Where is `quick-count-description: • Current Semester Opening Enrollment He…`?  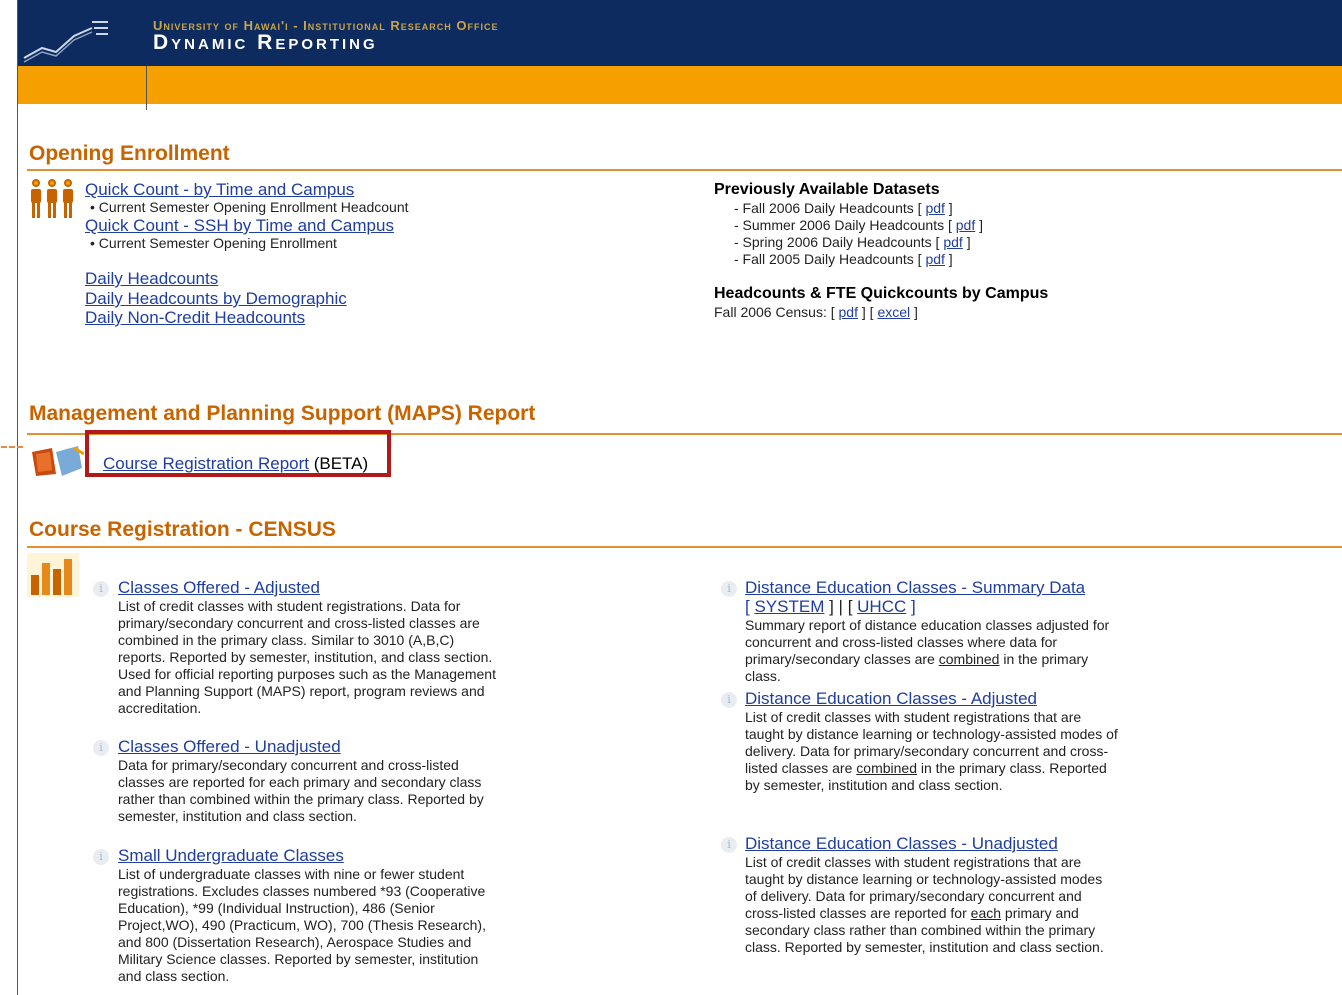
quick-count-description: • Current Semester Opening Enrollment He… is located at coordinates (249, 207).